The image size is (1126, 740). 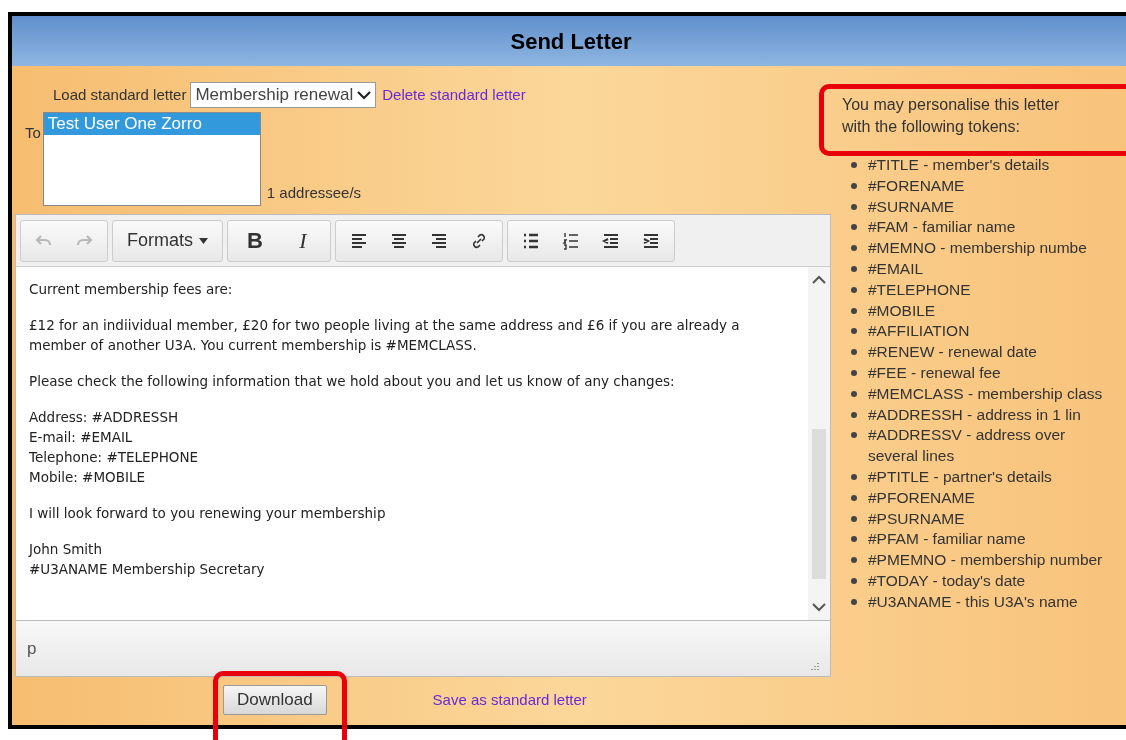 What do you see at coordinates (919, 331) in the screenshot?
I see `token-item: #AFFILIATION` at bounding box center [919, 331].